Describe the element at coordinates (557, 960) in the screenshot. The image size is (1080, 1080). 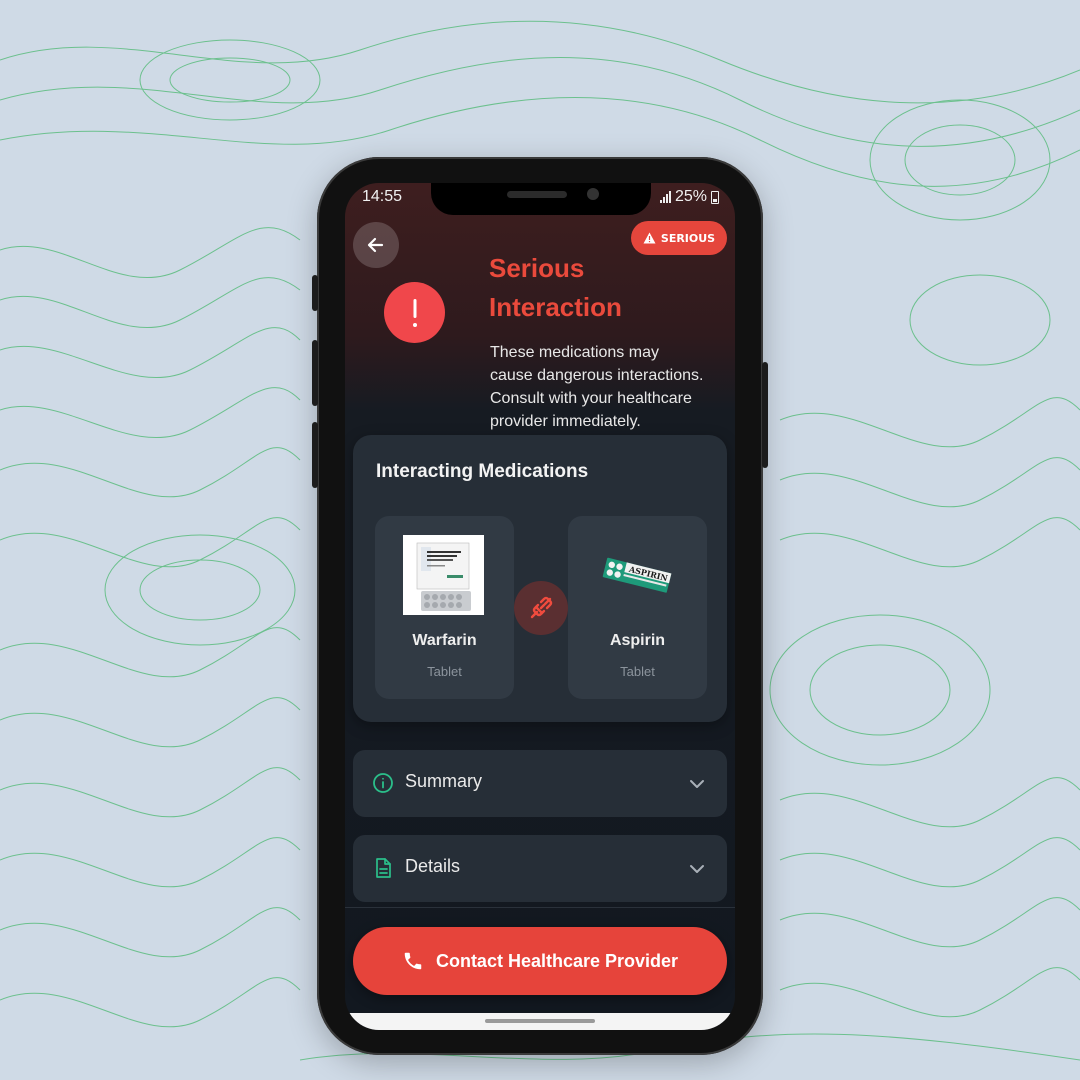
I see `cta-label: Contact Healthcare Provider` at that location.